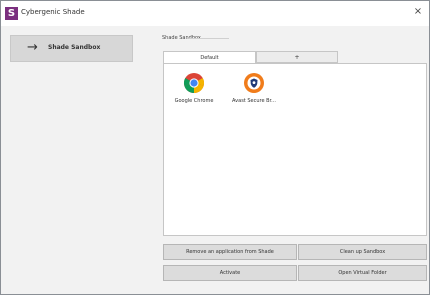 The image size is (432, 297). What do you see at coordinates (297, 57) in the screenshot?
I see `tab-add: +` at bounding box center [297, 57].